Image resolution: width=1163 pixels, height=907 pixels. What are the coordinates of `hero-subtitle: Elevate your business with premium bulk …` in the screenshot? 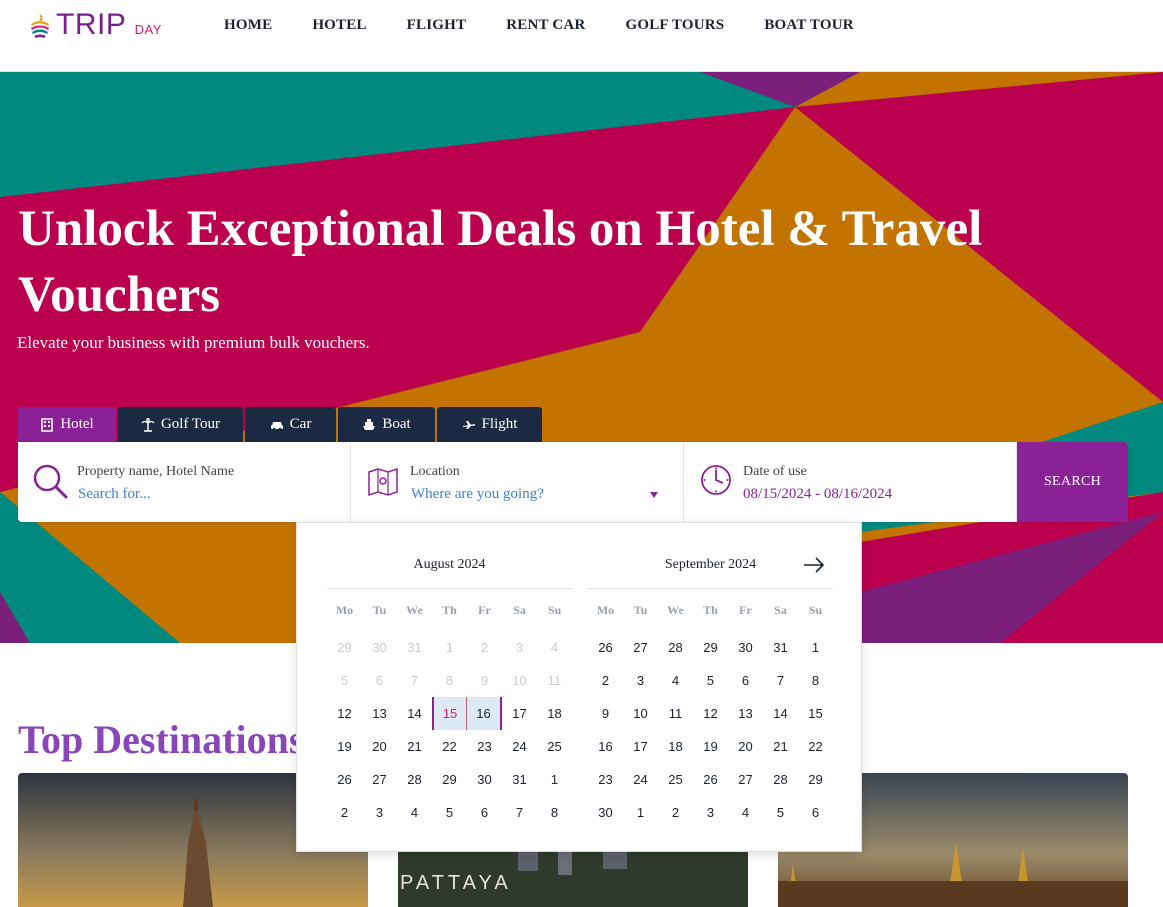 It's located at (193, 342).